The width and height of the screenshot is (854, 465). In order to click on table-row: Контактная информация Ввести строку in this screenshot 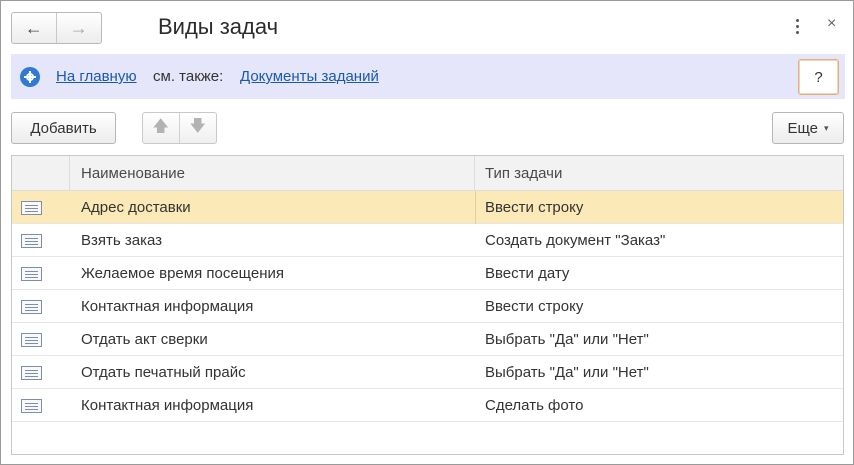, I will do `click(427, 306)`.